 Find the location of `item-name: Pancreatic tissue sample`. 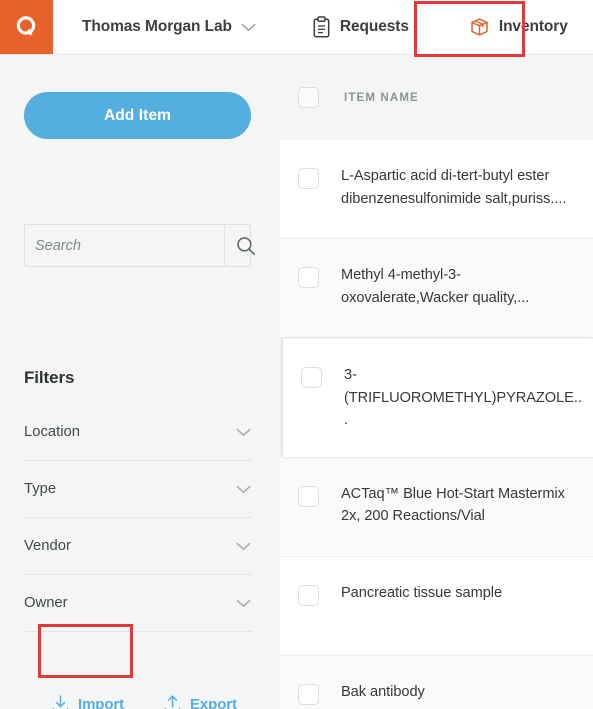

item-name: Pancreatic tissue sample is located at coordinates (422, 592).